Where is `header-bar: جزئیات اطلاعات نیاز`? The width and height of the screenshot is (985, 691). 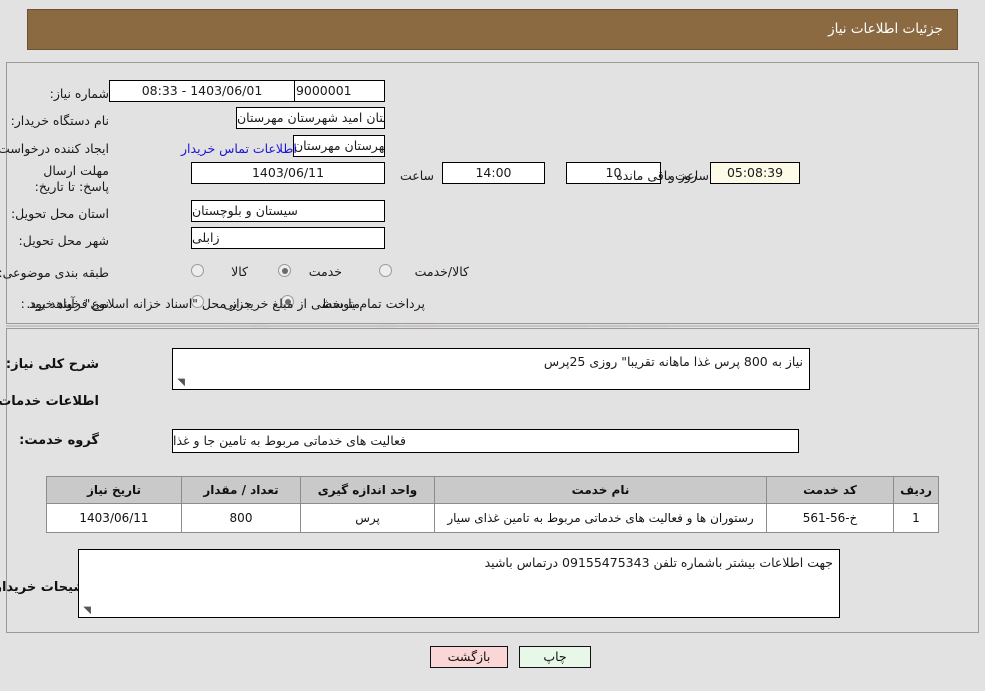 header-bar: جزئیات اطلاعات نیاز is located at coordinates (492, 29).